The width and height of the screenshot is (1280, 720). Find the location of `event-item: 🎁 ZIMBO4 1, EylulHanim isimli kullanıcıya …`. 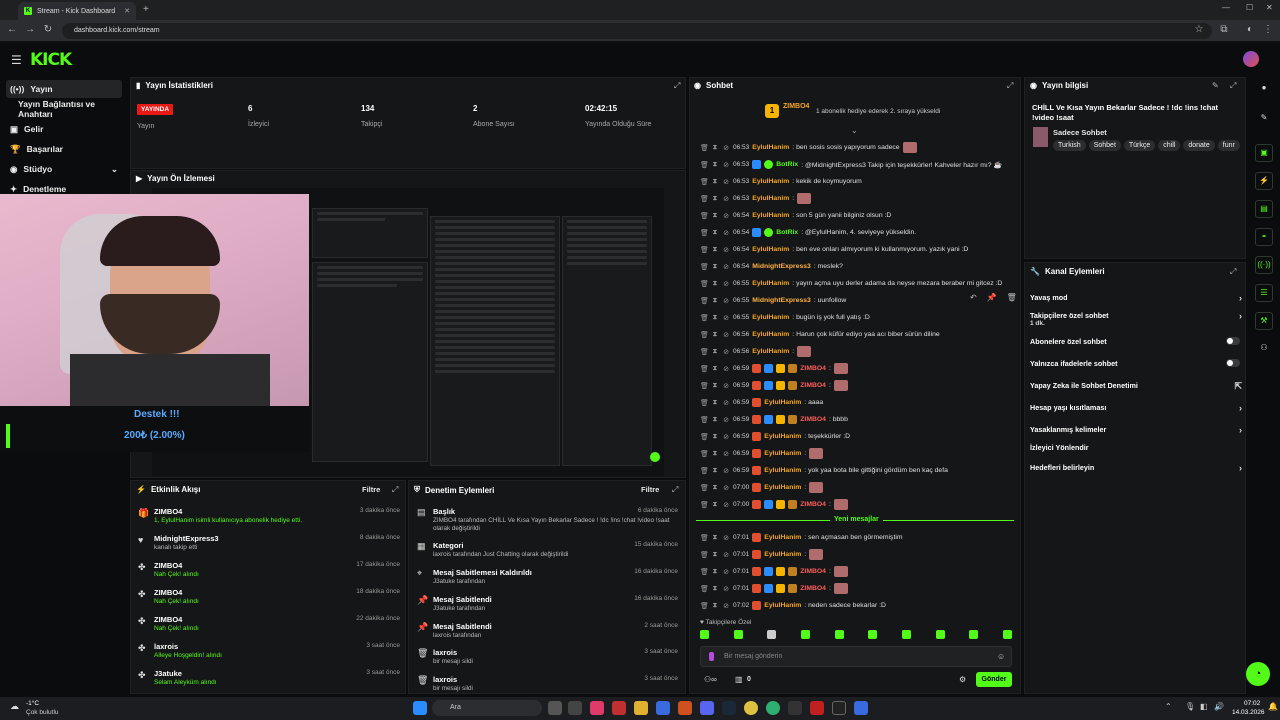

event-item: 🎁 ZIMBO4 1, EylulHanim isimli kullanıcıya … is located at coordinates (270, 520).